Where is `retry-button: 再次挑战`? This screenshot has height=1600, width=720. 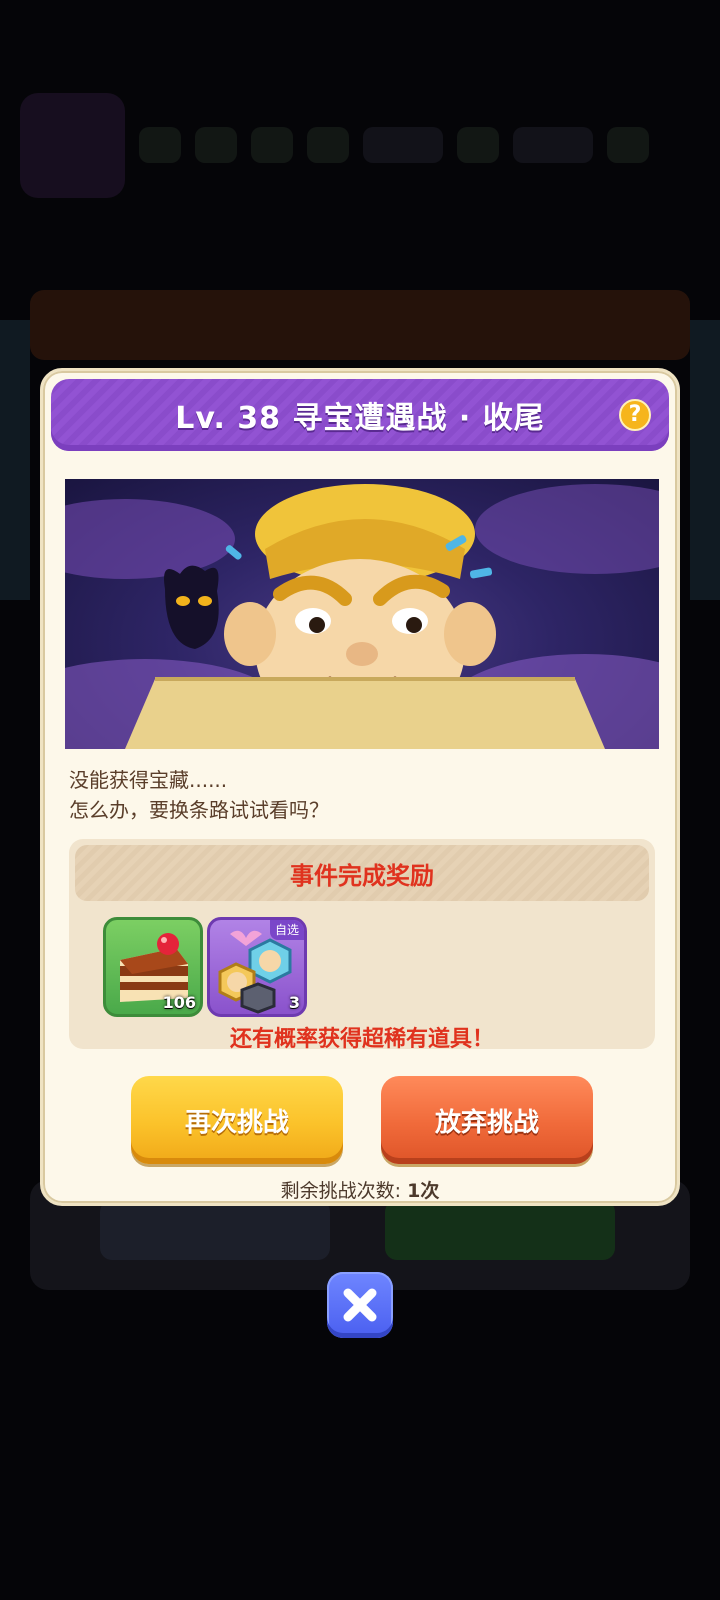
retry-button: 再次挑战 is located at coordinates (237, 1120).